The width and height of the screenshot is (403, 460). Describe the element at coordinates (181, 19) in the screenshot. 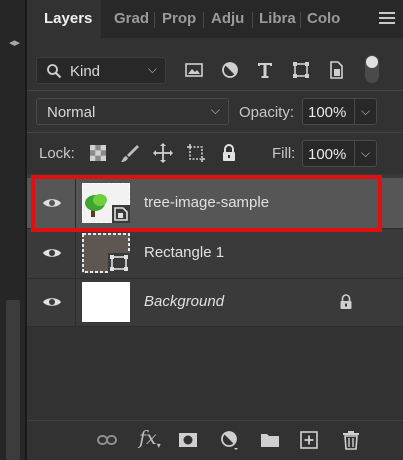

I see `tab-properties: Prop` at that location.